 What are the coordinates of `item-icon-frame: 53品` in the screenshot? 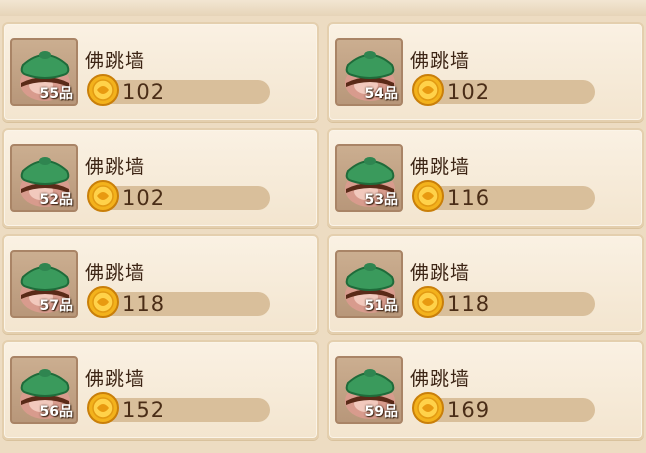 It's located at (369, 178).